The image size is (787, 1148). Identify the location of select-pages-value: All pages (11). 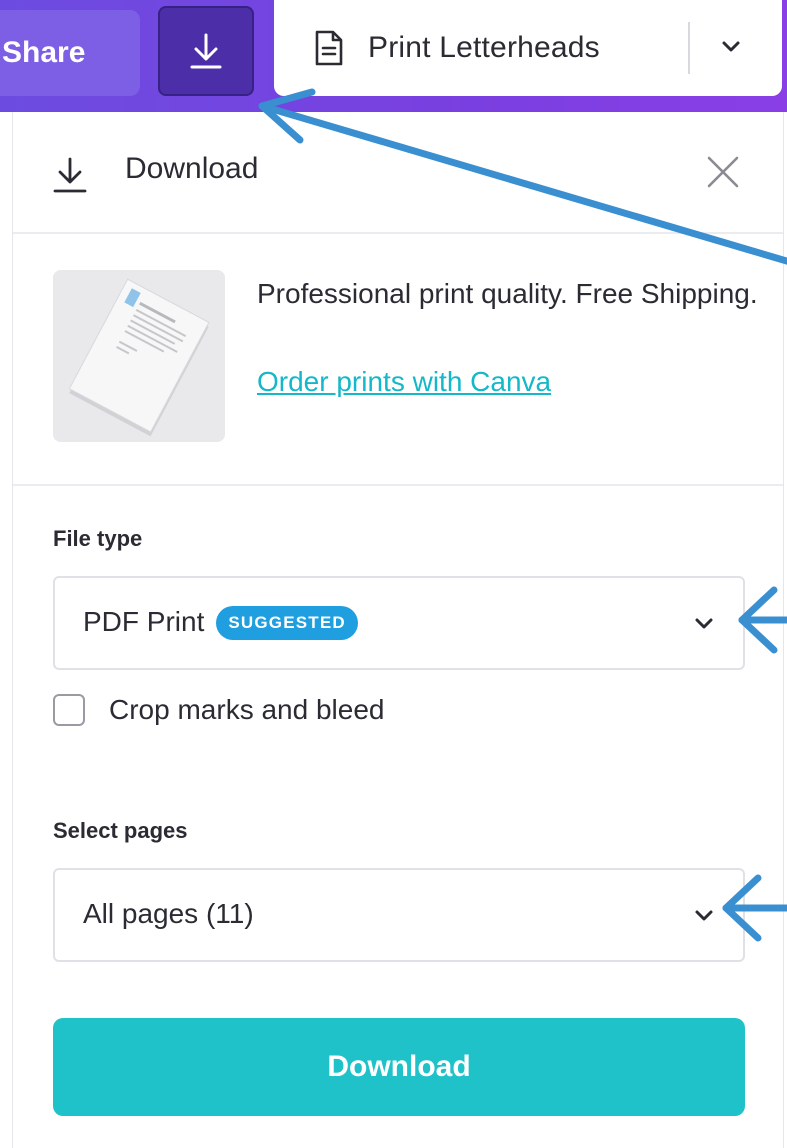
(168, 913).